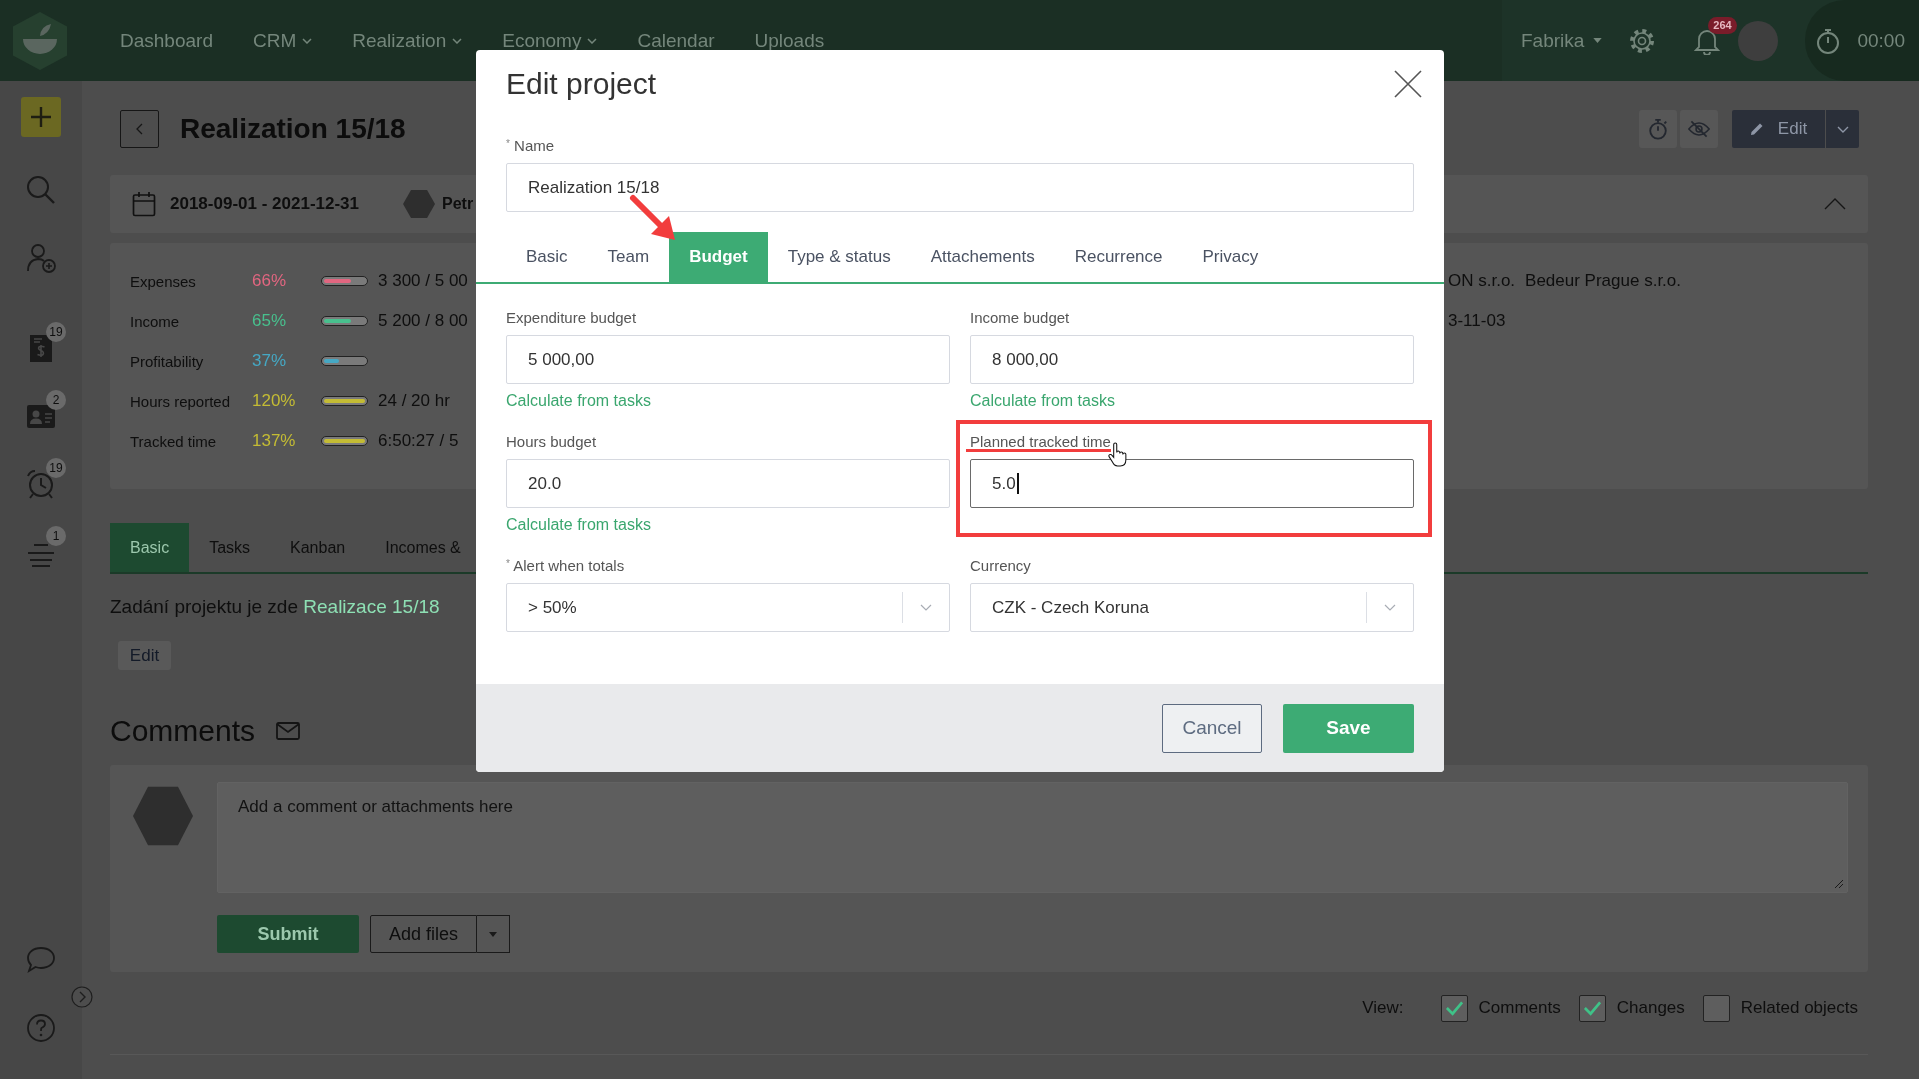  What do you see at coordinates (318, 547) in the screenshot?
I see `tab: Kanban` at bounding box center [318, 547].